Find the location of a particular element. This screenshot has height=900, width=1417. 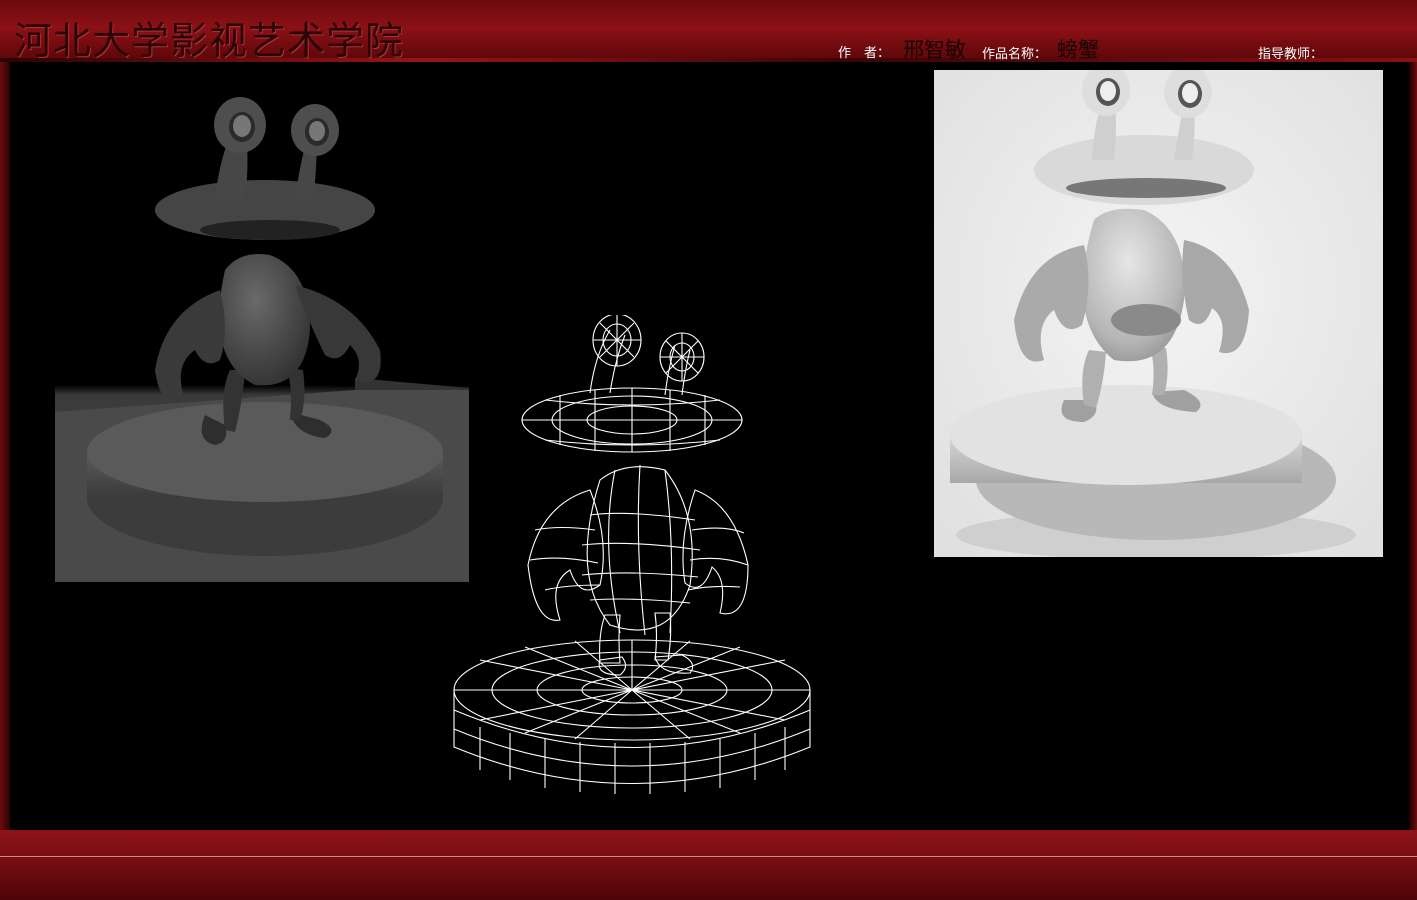

right-frame-band is located at coordinates (1413, 447).